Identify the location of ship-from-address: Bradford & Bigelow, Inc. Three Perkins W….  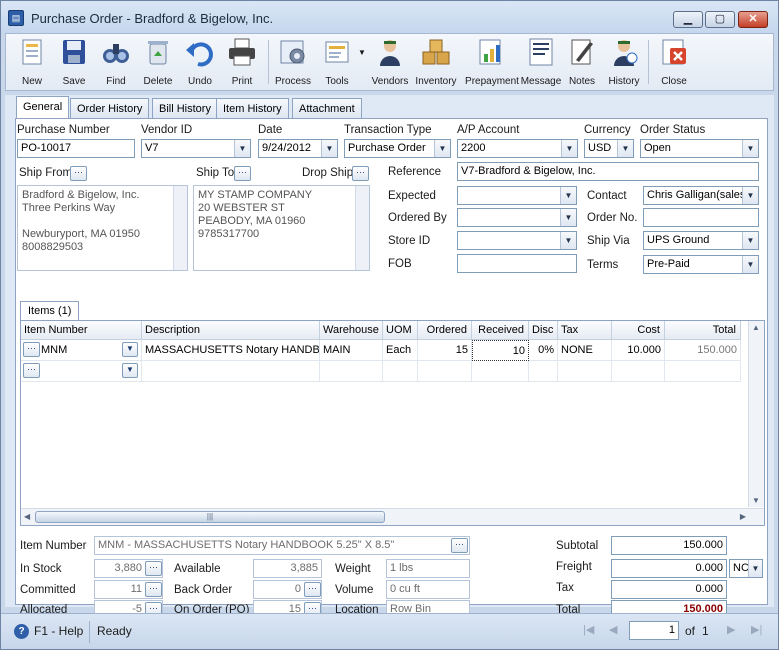
(102, 228).